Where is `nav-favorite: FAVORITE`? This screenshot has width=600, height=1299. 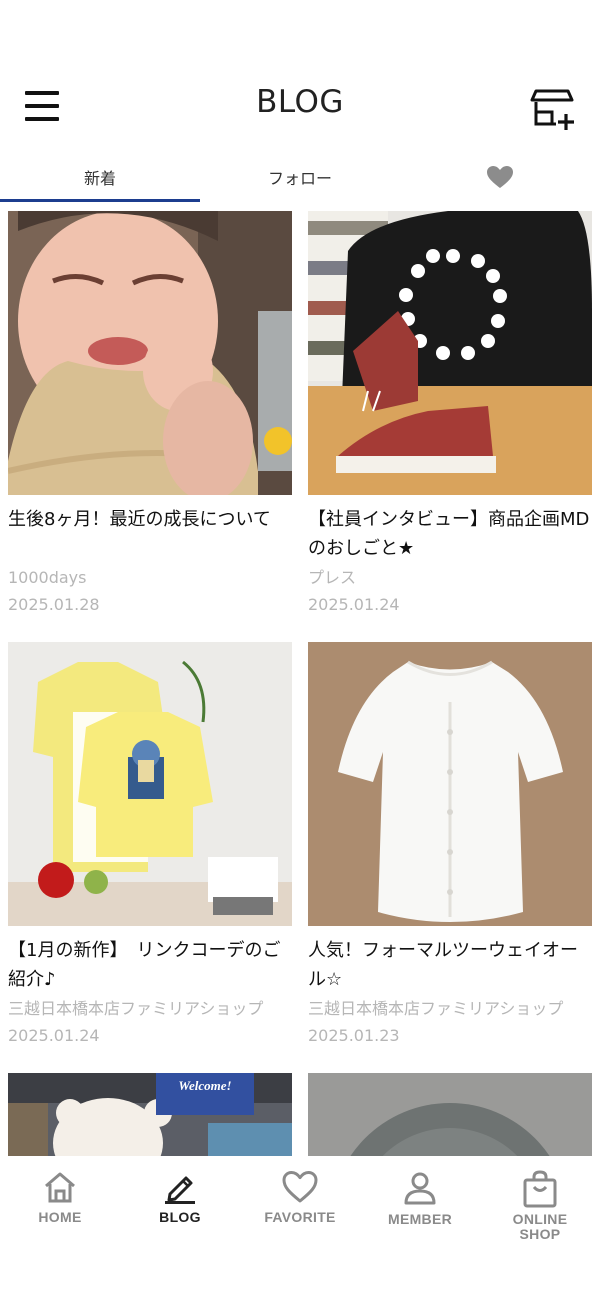 nav-favorite: FAVORITE is located at coordinates (300, 1210).